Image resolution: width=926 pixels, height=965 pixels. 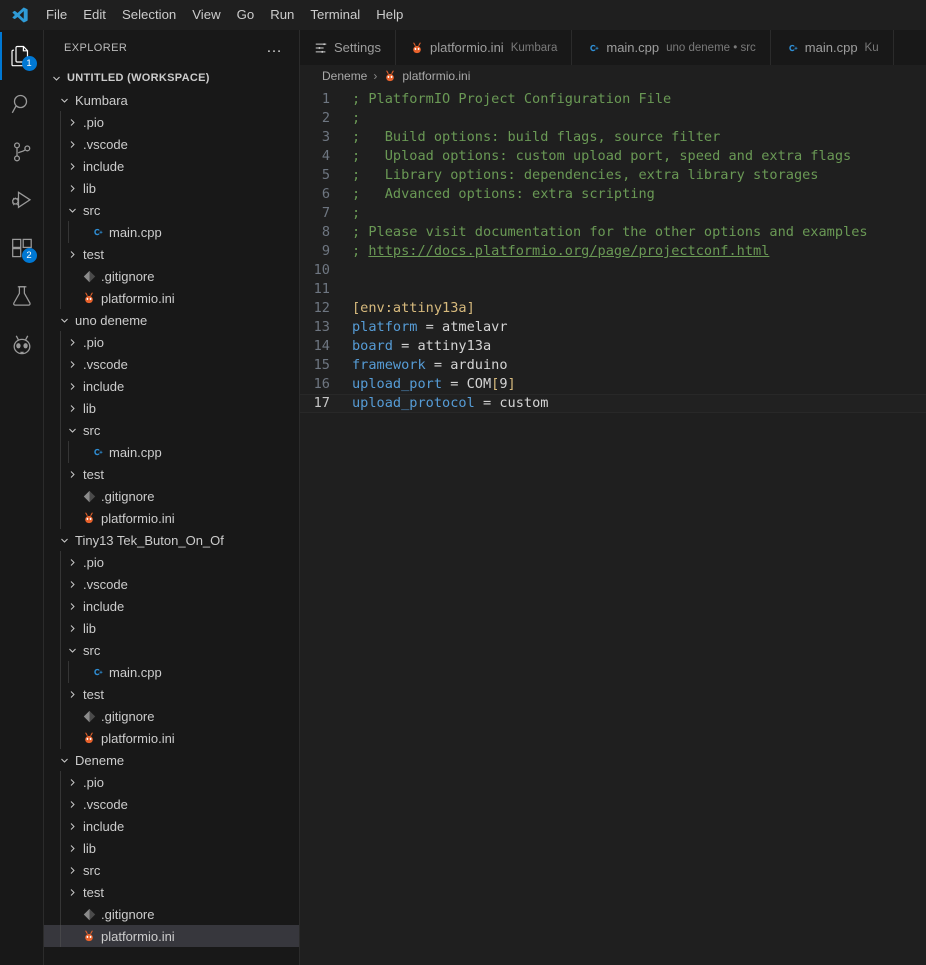 I want to click on code-line: 10, so click(x=613, y=270).